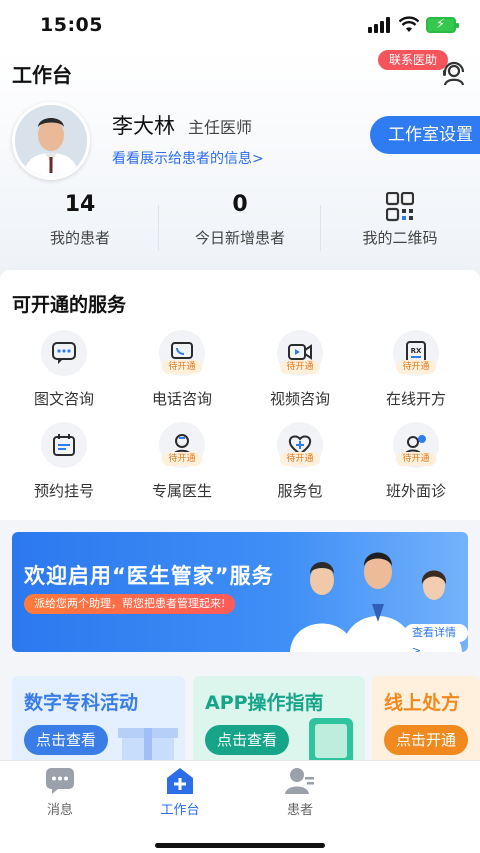 The height and width of the screenshot is (853, 480). What do you see at coordinates (240, 845) in the screenshot?
I see `home-indicator` at bounding box center [240, 845].